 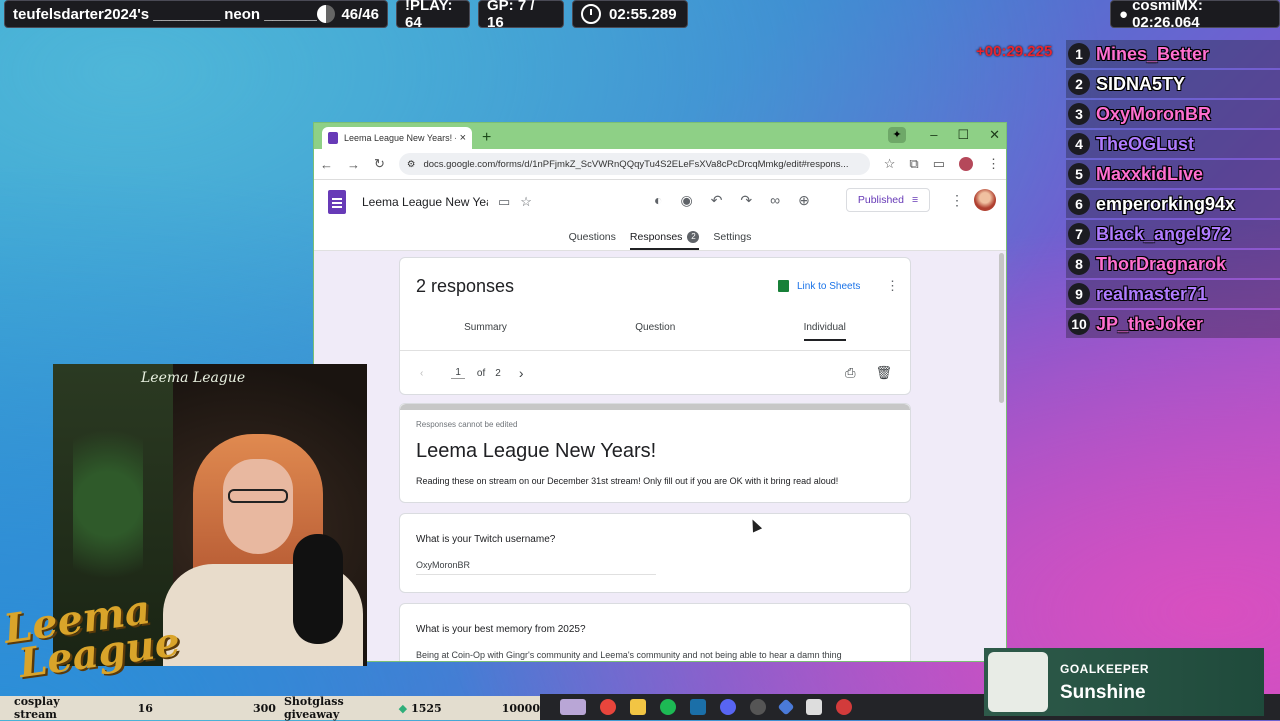 I want to click on close-window-button: ✕, so click(x=994, y=135).